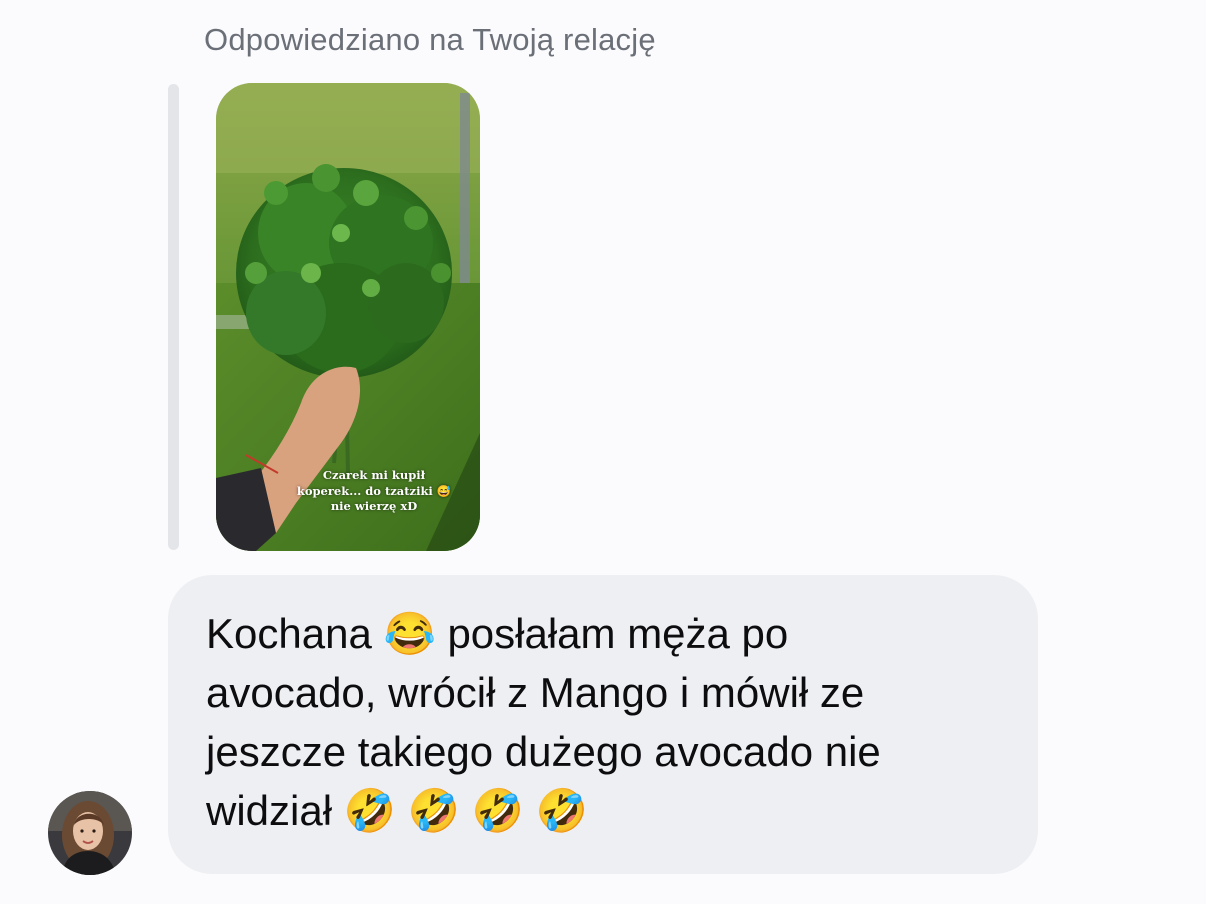 Image resolution: width=1206 pixels, height=904 pixels. I want to click on story-caption-line: koperek... do tzatziki 😅, so click(374, 490).